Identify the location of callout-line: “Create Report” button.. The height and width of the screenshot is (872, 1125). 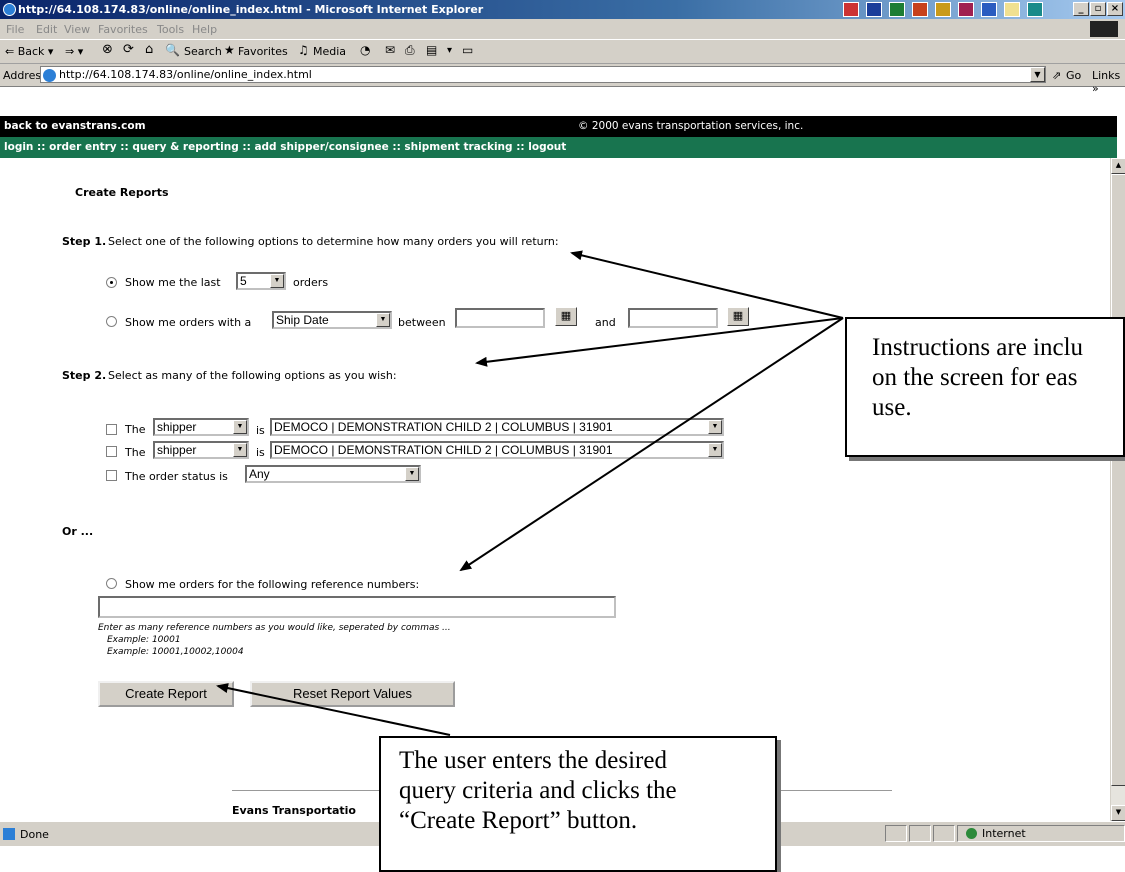
(518, 820).